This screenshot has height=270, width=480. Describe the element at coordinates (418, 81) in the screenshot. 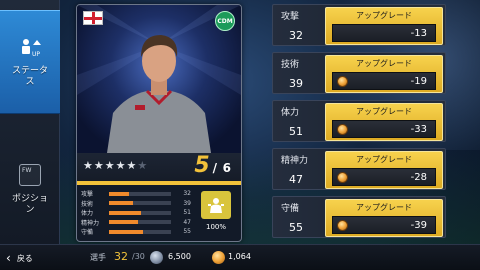

I see `upgrade-cost: -19` at that location.